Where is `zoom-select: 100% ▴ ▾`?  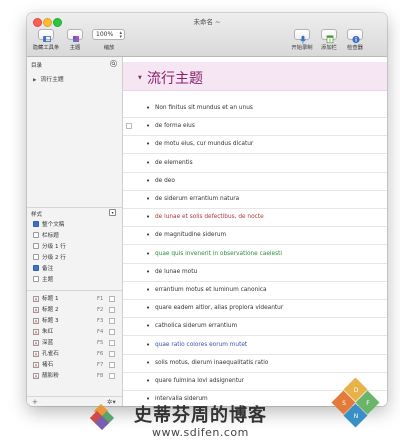 zoom-select: 100% ▴ ▾ is located at coordinates (108, 34).